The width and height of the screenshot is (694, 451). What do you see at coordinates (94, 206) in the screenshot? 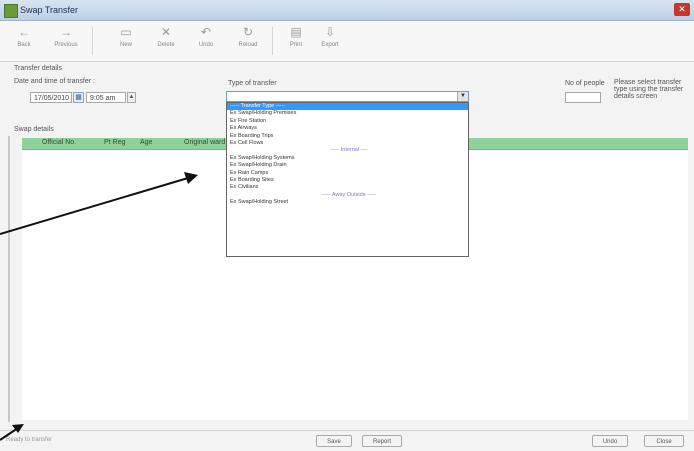
I see `annotation-arrow-upper` at bounding box center [94, 206].